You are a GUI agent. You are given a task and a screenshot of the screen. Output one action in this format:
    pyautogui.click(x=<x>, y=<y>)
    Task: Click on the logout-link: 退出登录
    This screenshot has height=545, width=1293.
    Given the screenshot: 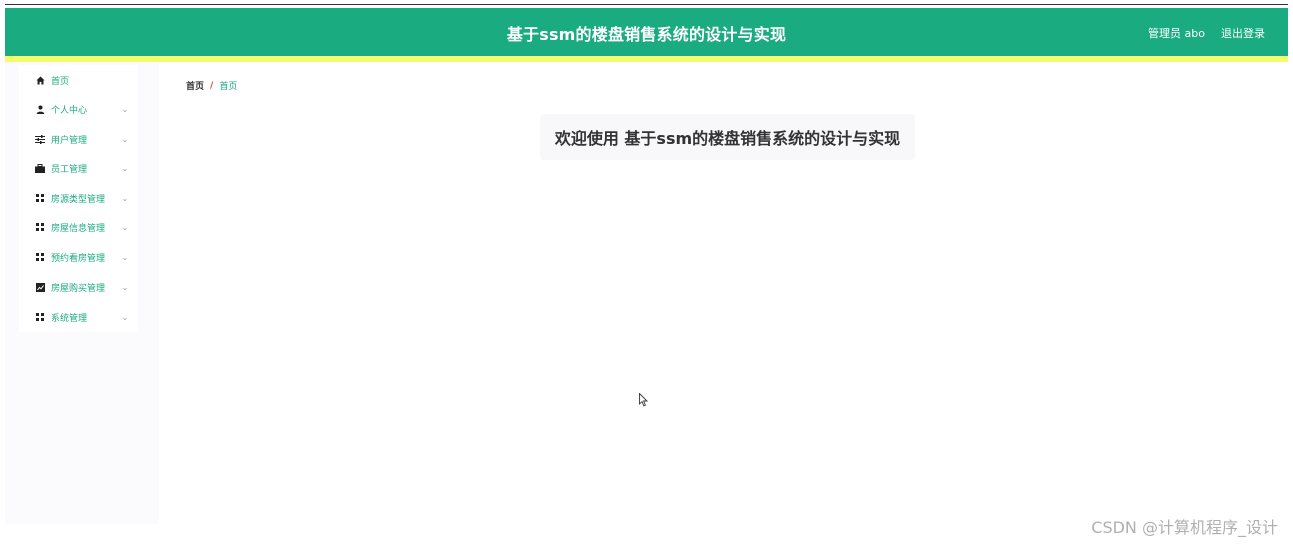 What is the action you would take?
    pyautogui.click(x=1243, y=33)
    